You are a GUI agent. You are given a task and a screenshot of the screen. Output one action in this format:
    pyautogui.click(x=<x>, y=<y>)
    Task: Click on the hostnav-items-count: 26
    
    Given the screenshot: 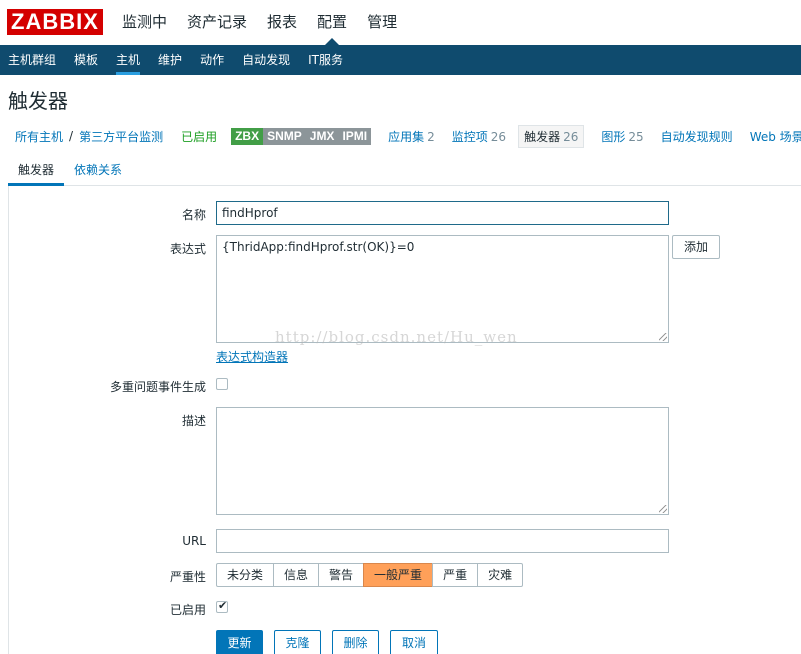 What is the action you would take?
    pyautogui.click(x=498, y=136)
    